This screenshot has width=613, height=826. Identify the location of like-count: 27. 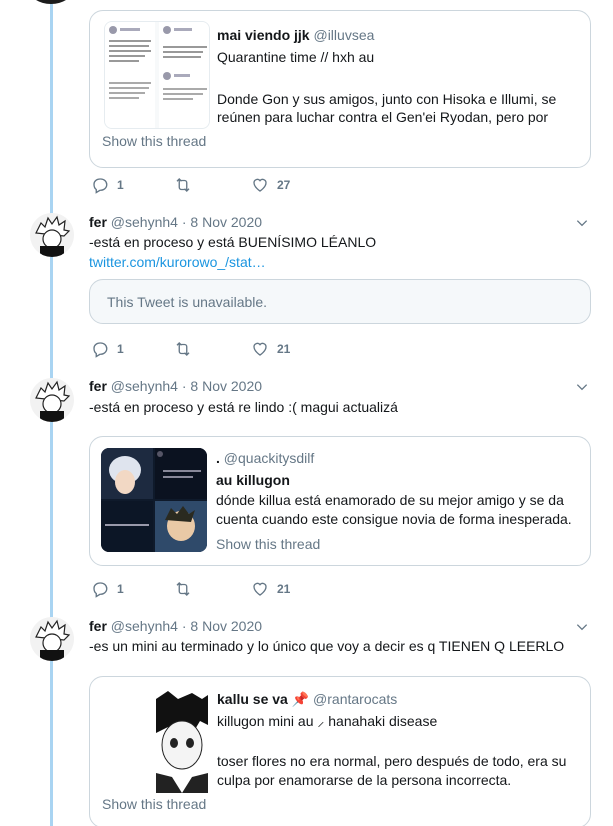
(284, 185).